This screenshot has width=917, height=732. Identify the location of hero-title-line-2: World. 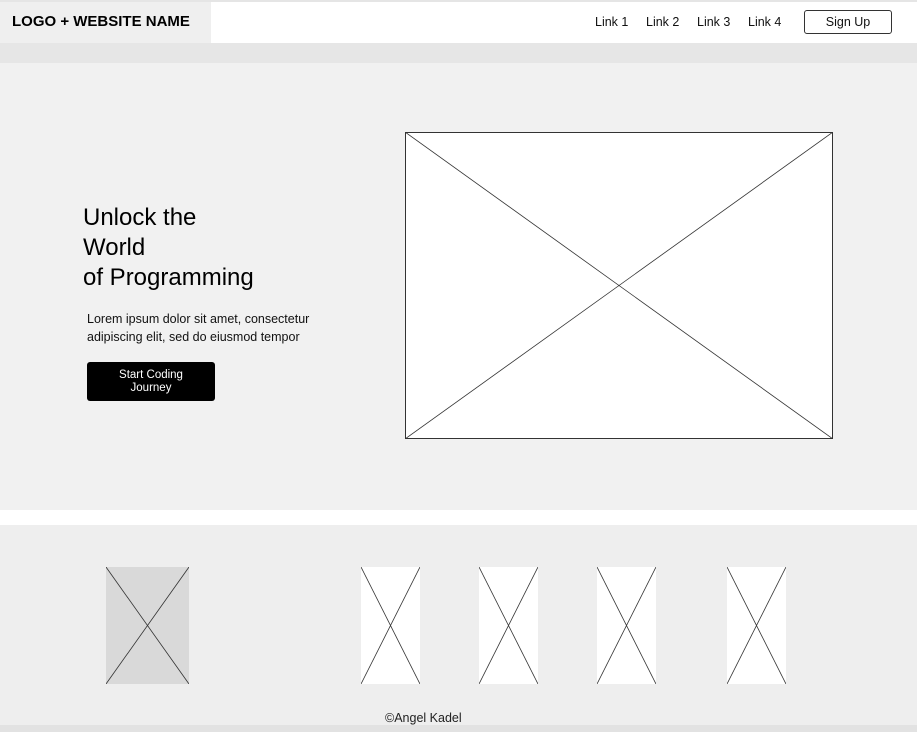
(114, 247).